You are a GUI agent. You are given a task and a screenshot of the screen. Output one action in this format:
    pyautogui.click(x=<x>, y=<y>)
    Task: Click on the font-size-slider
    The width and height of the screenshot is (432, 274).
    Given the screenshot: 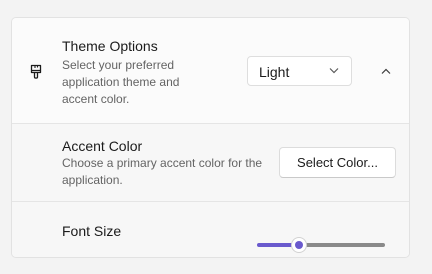 What is the action you would take?
    pyautogui.click(x=321, y=245)
    